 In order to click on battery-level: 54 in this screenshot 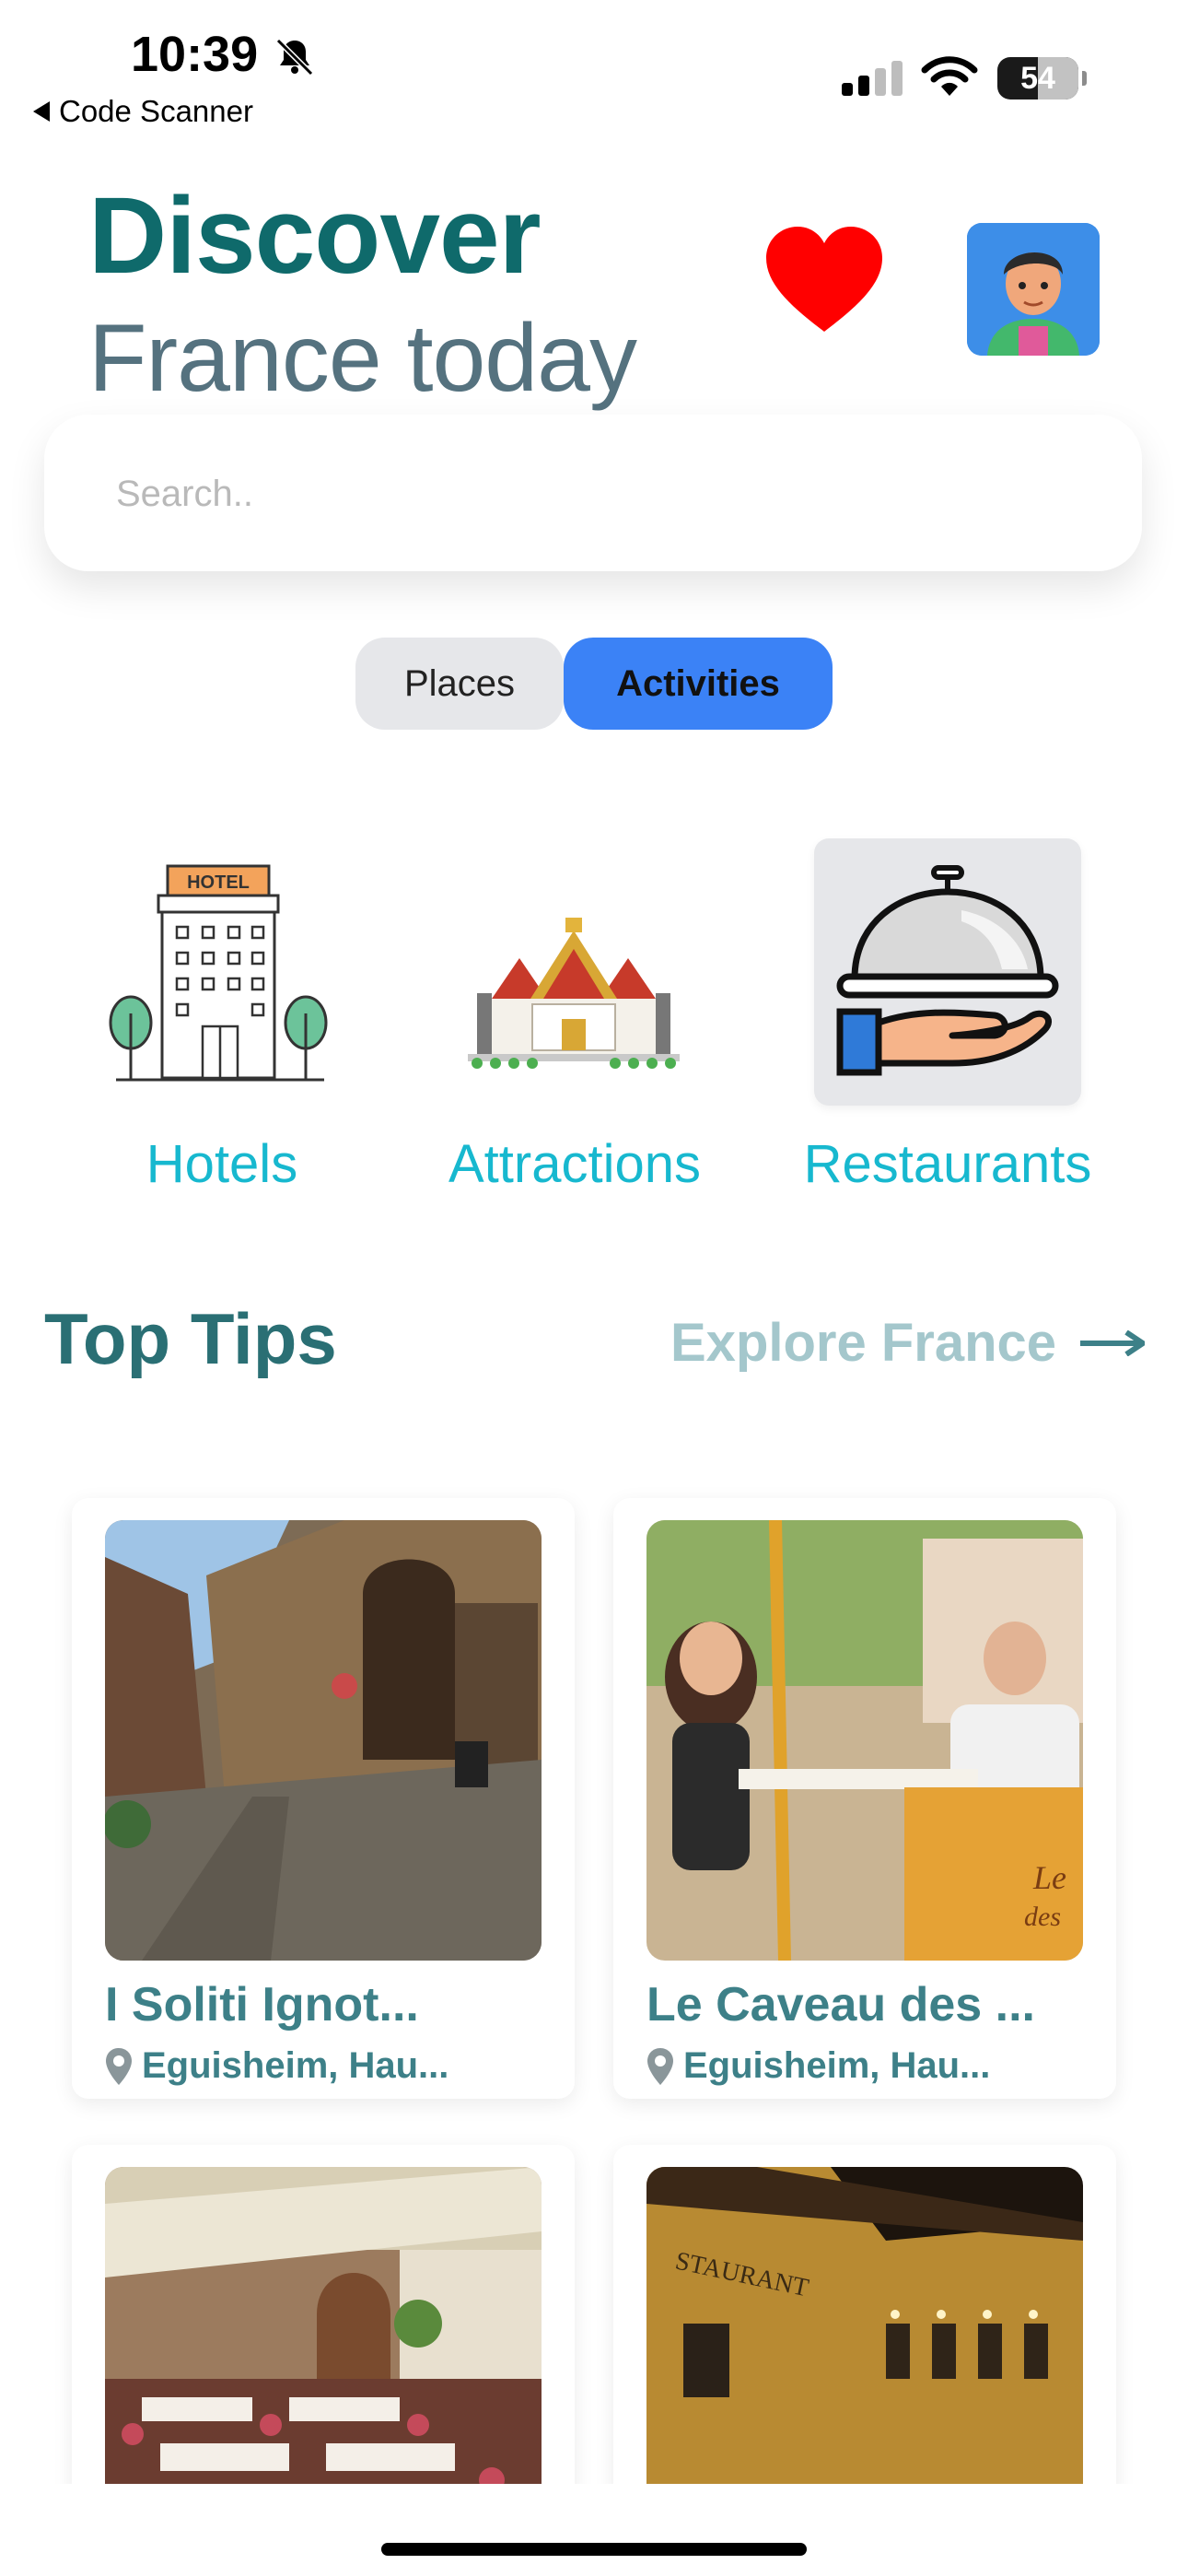, I will do `click(1037, 78)`.